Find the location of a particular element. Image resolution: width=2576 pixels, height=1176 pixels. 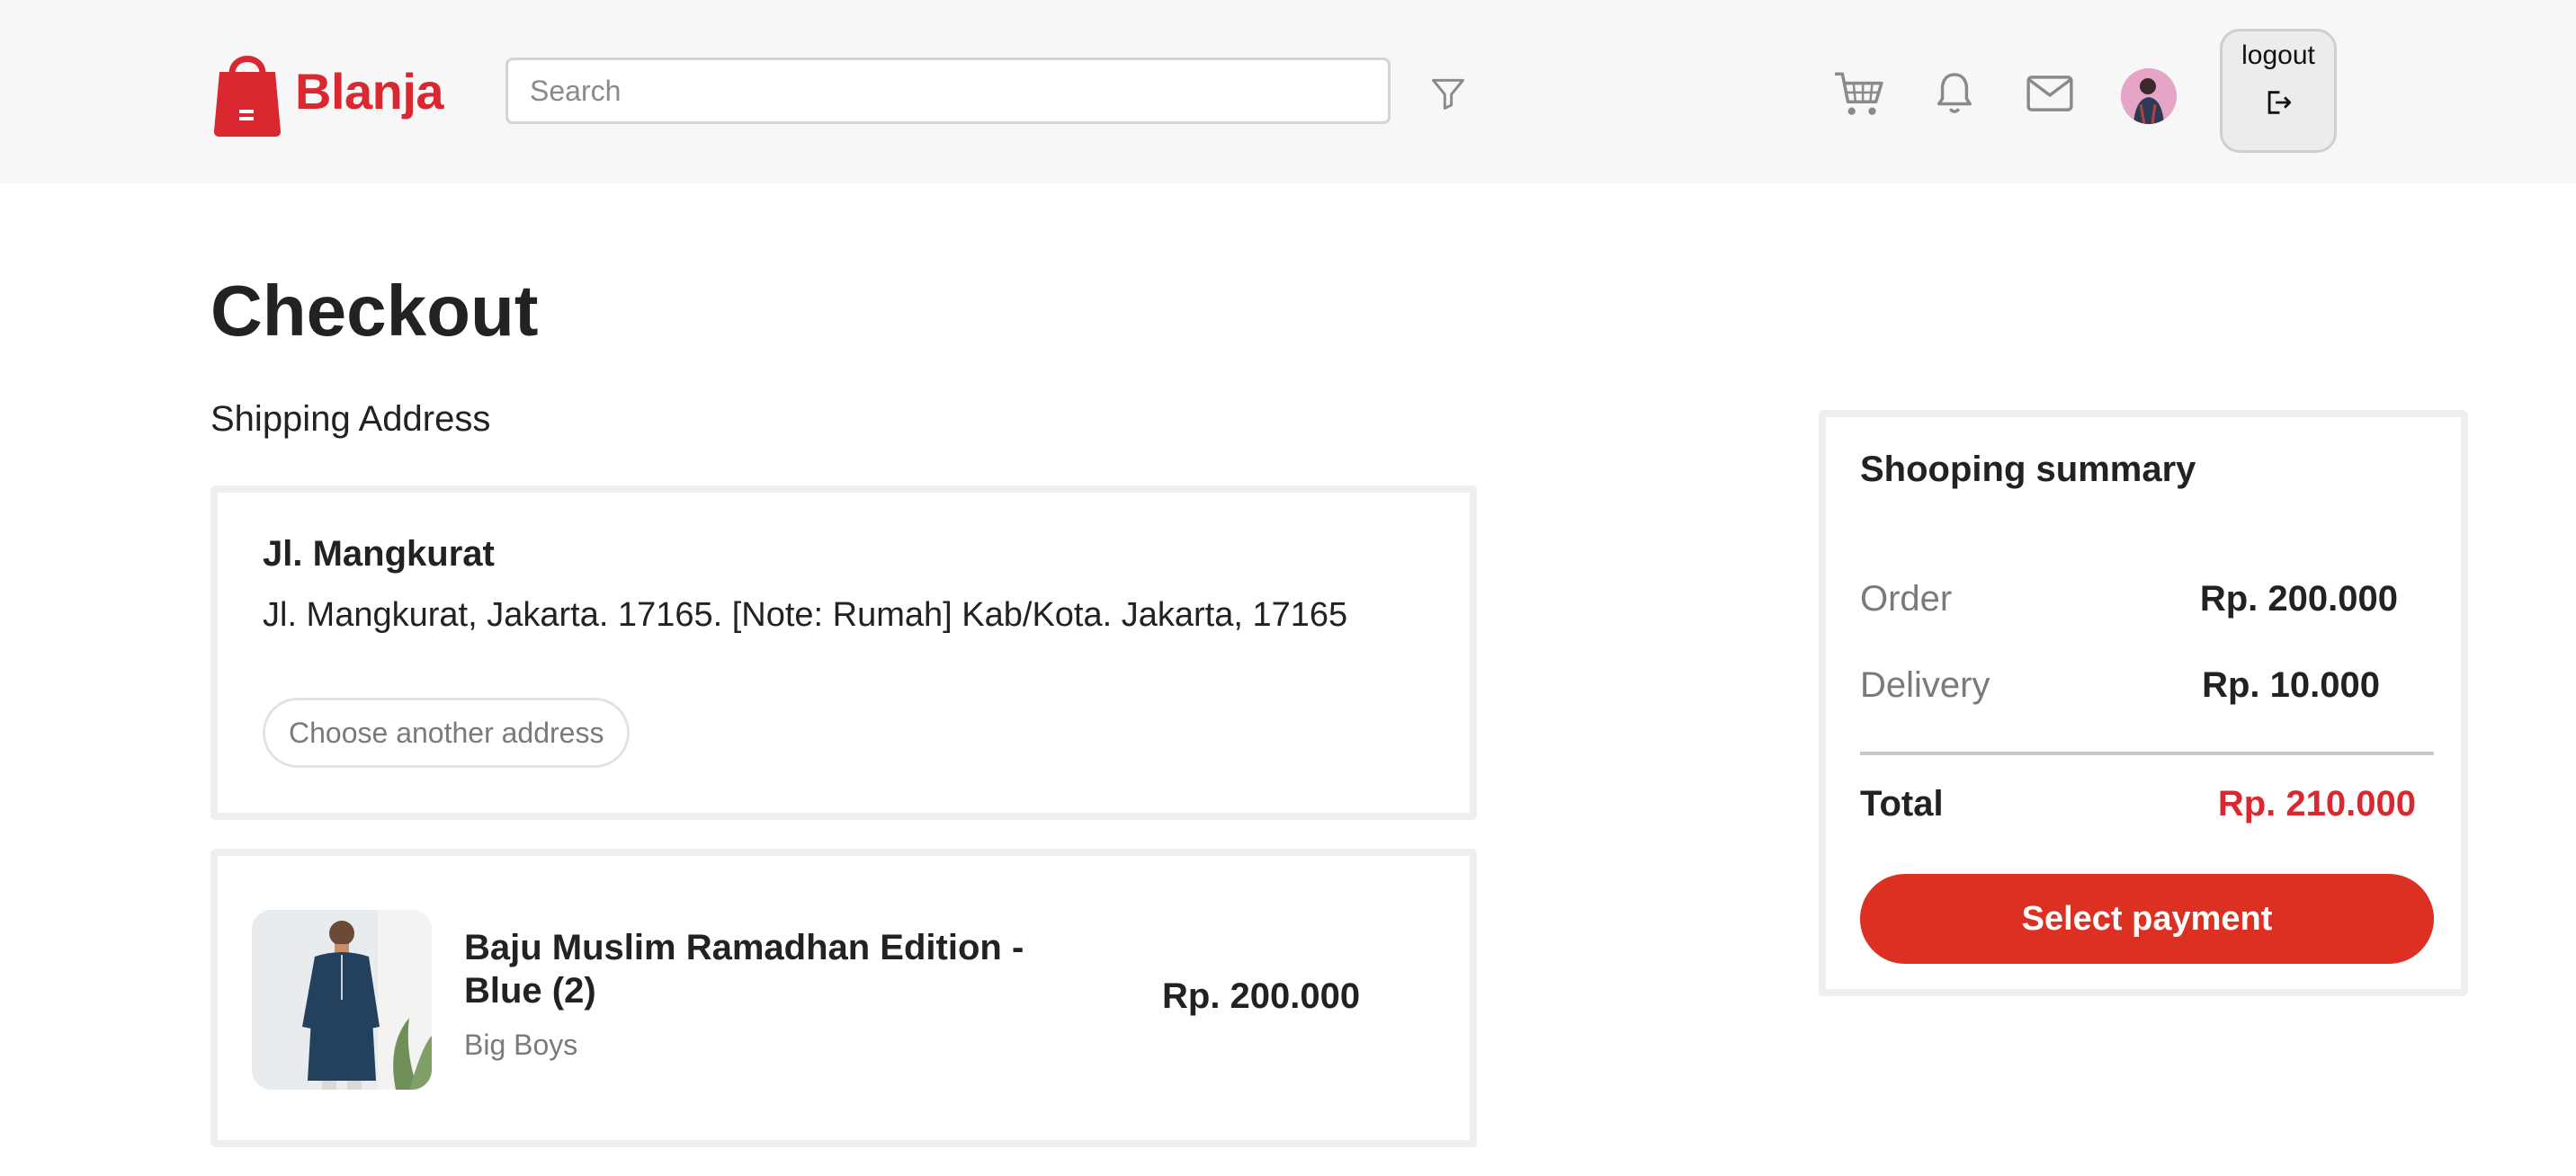

cart-icon is located at coordinates (1859, 93).